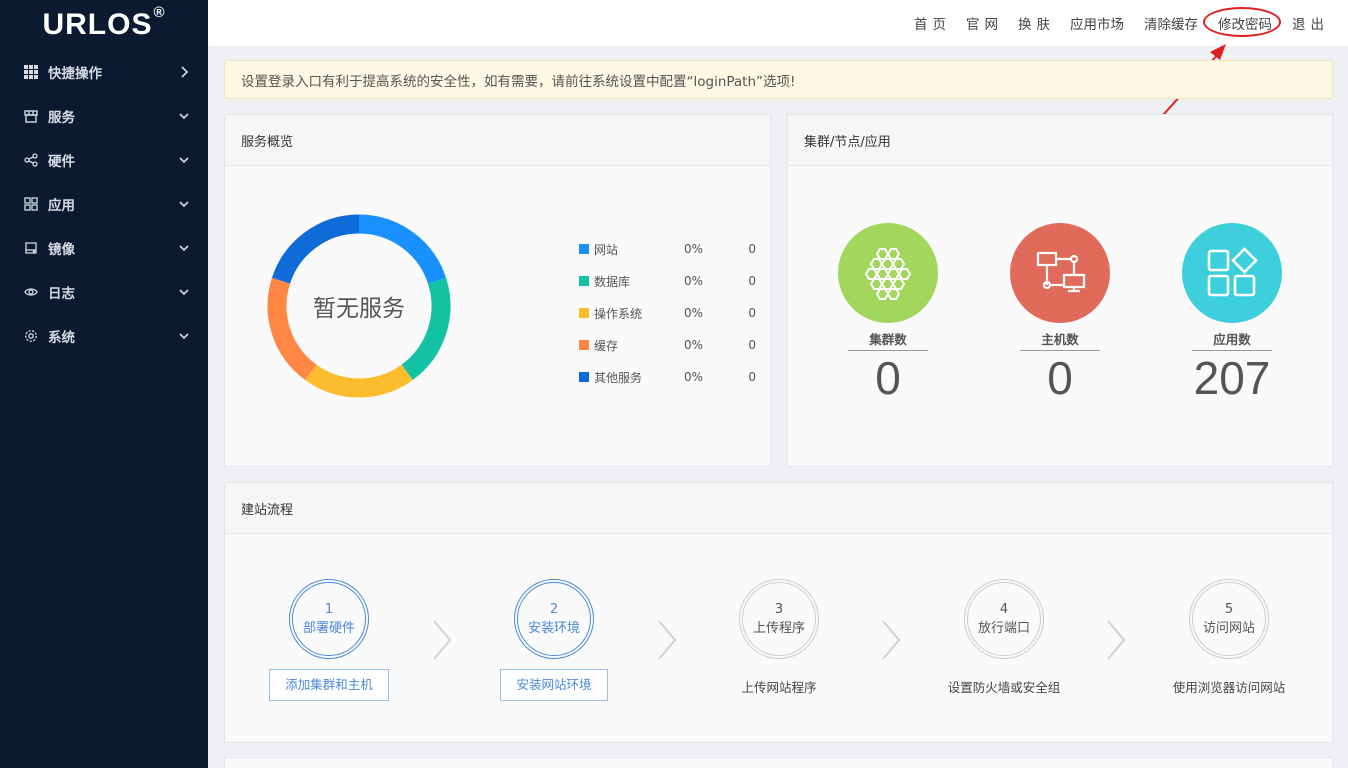 The height and width of the screenshot is (768, 1348). What do you see at coordinates (606, 345) in the screenshot?
I see `legend-name: 缓存` at bounding box center [606, 345].